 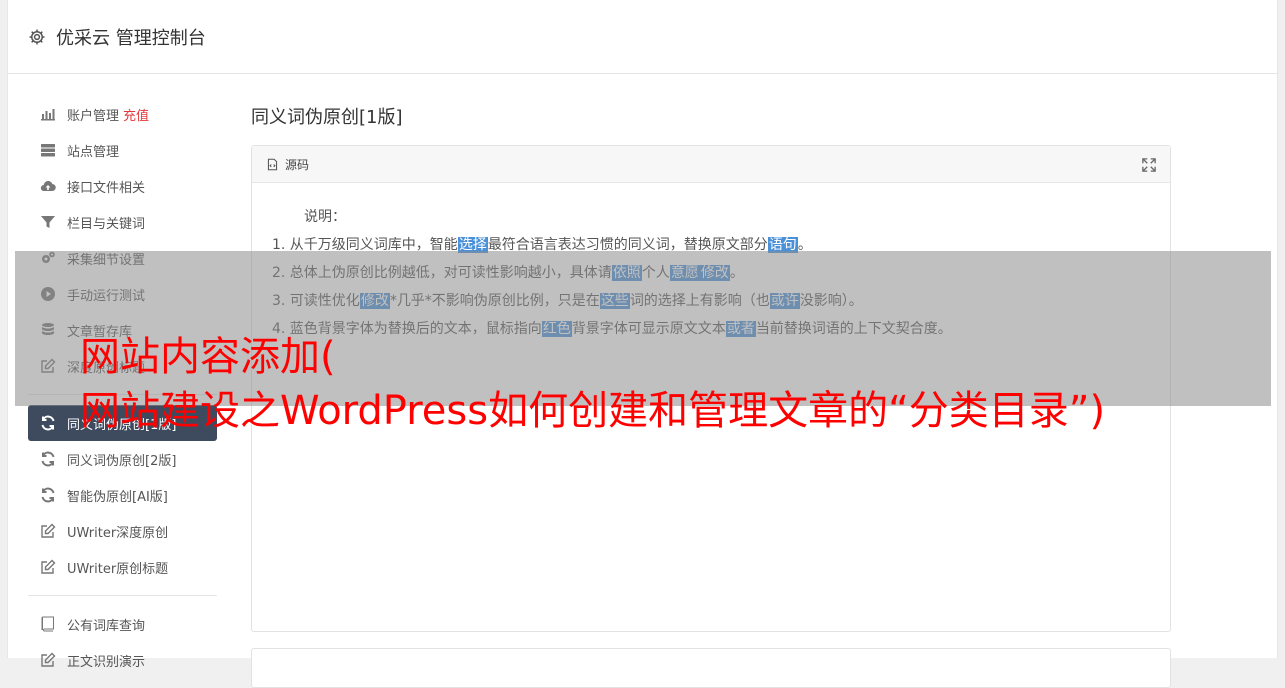 What do you see at coordinates (47, 150) in the screenshot?
I see `server-icon` at bounding box center [47, 150].